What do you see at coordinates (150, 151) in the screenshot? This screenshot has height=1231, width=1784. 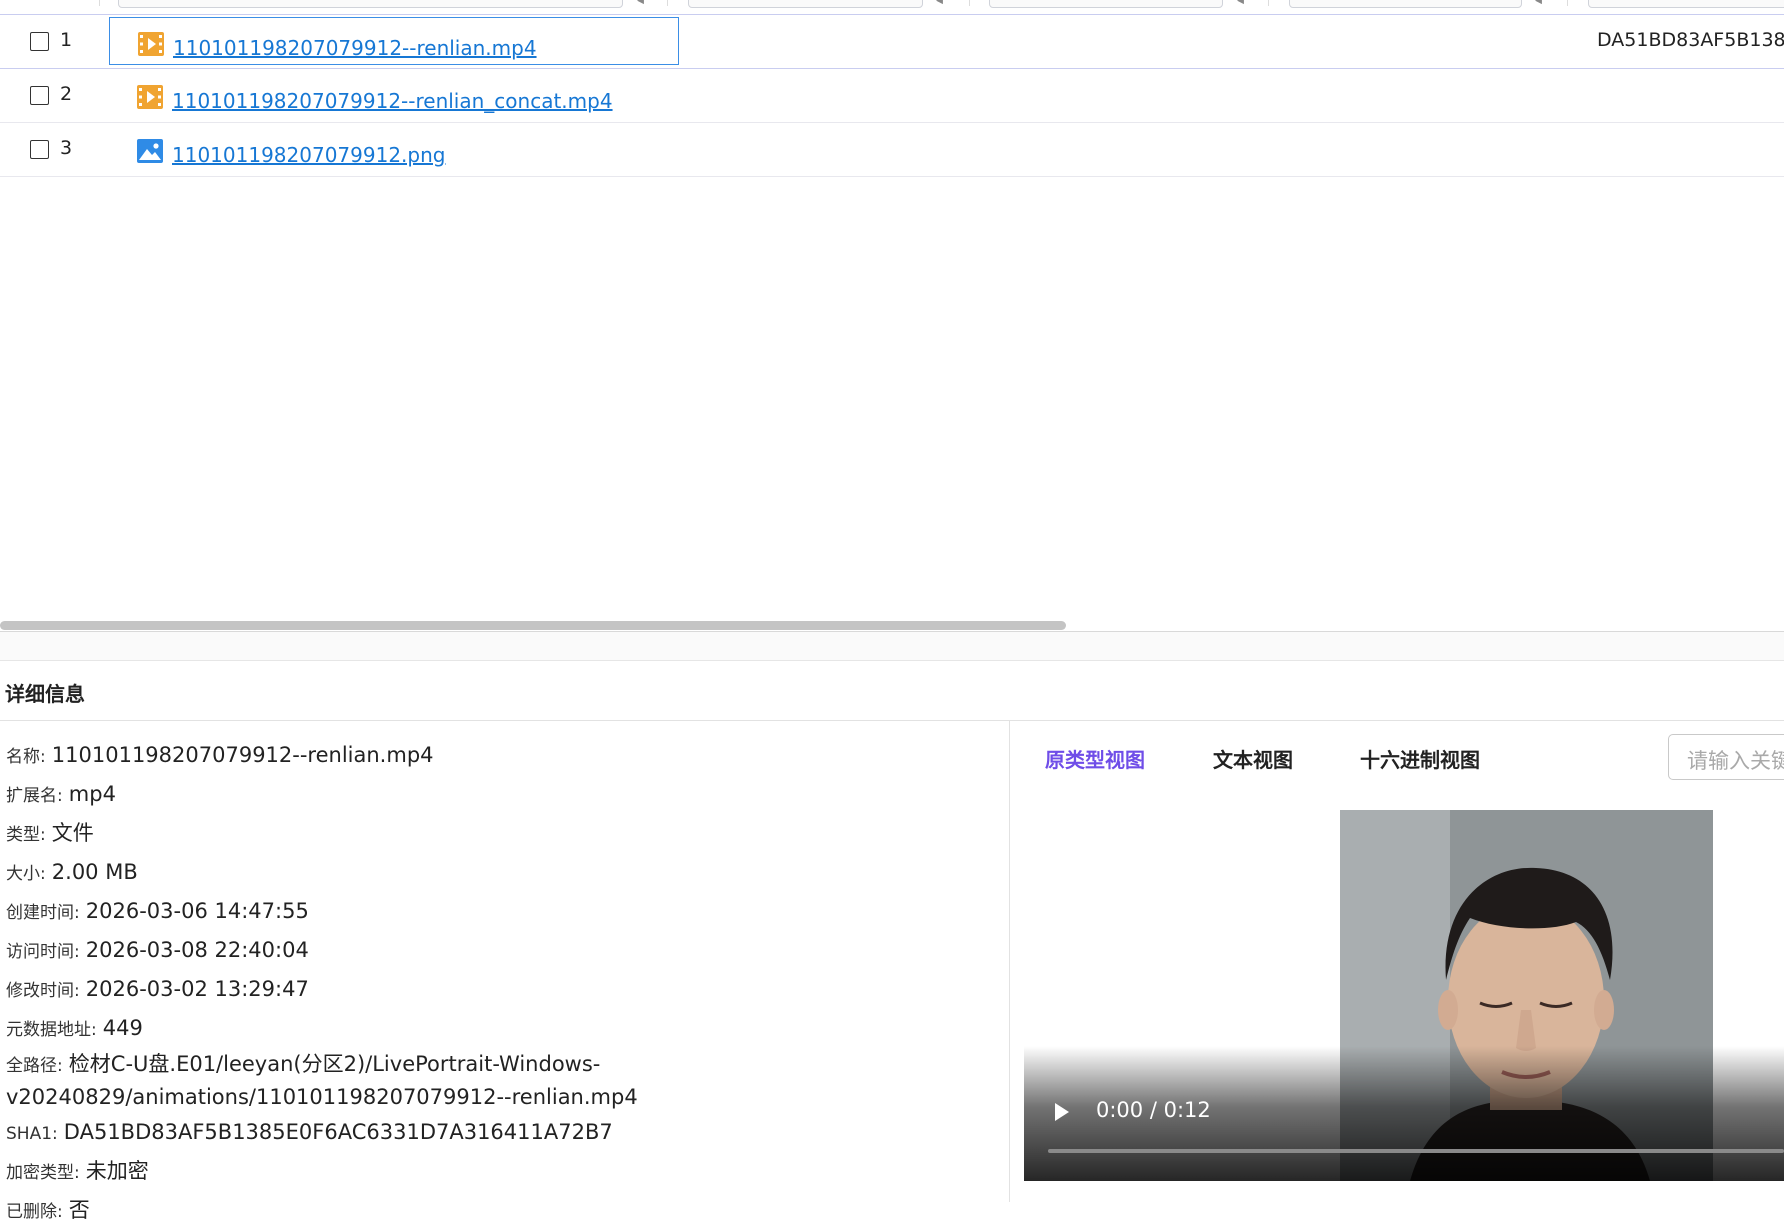 I see `image-file-icon` at bounding box center [150, 151].